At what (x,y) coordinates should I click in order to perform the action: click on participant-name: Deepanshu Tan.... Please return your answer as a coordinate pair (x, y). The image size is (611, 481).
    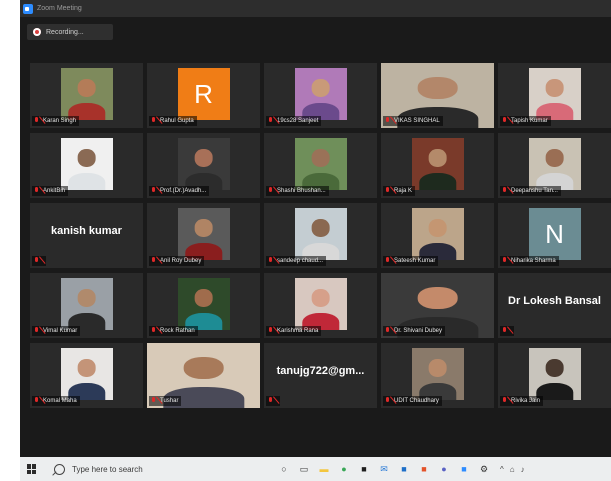
    Looking at the image, I should click on (534, 191).